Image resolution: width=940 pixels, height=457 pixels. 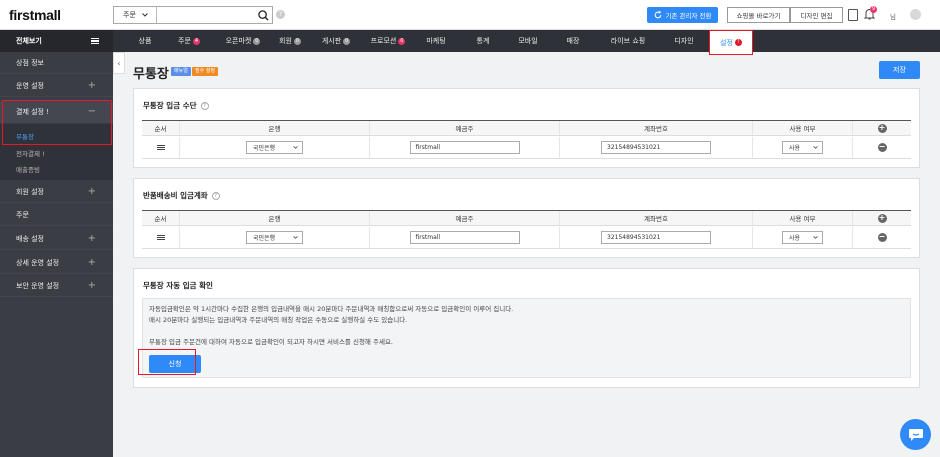 I want to click on use-value: 사용, so click(x=795, y=238).